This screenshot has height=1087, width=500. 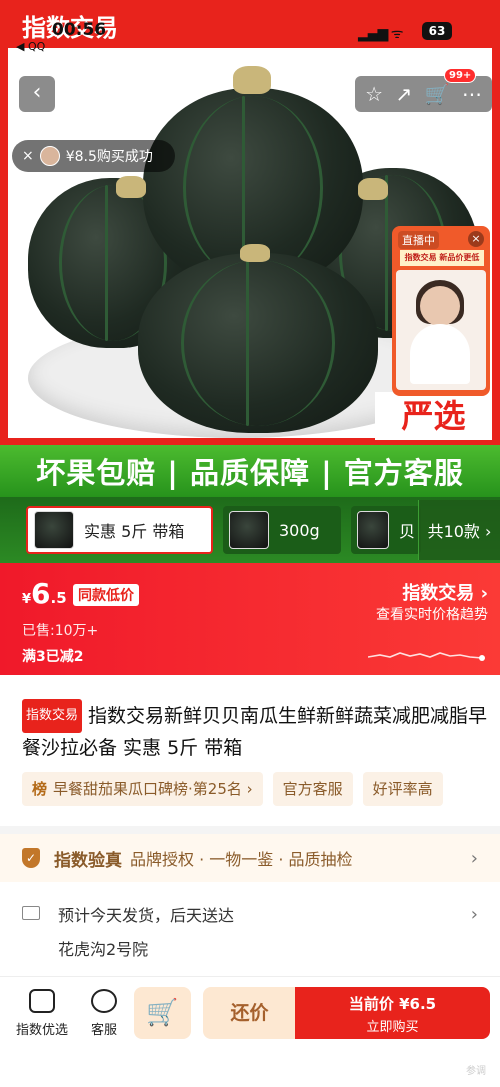 I want to click on live-banner: 指数交易 新品价更低, so click(x=442, y=258).